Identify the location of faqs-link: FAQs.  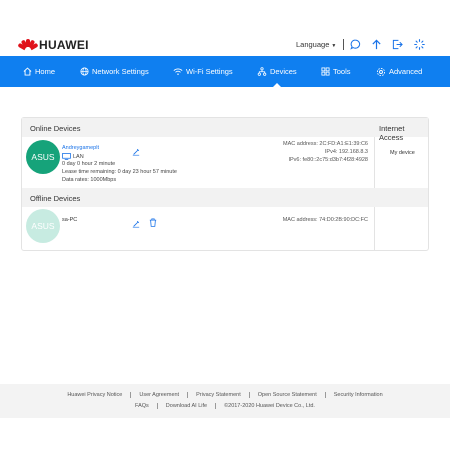
(142, 406).